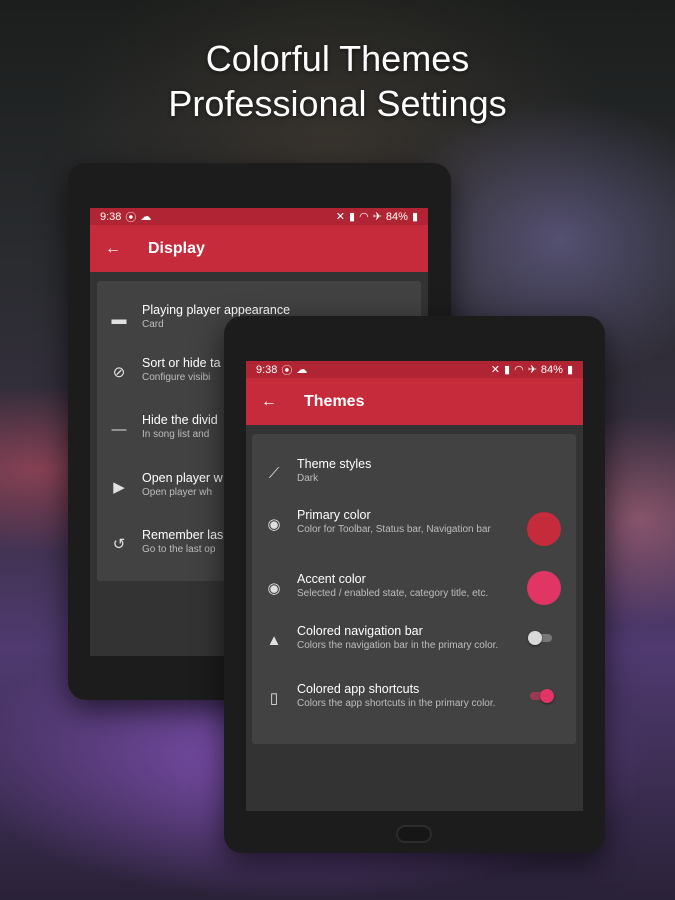 This screenshot has height=900, width=675. Describe the element at coordinates (176, 248) in the screenshot. I see `toolbar-title: Display` at that location.